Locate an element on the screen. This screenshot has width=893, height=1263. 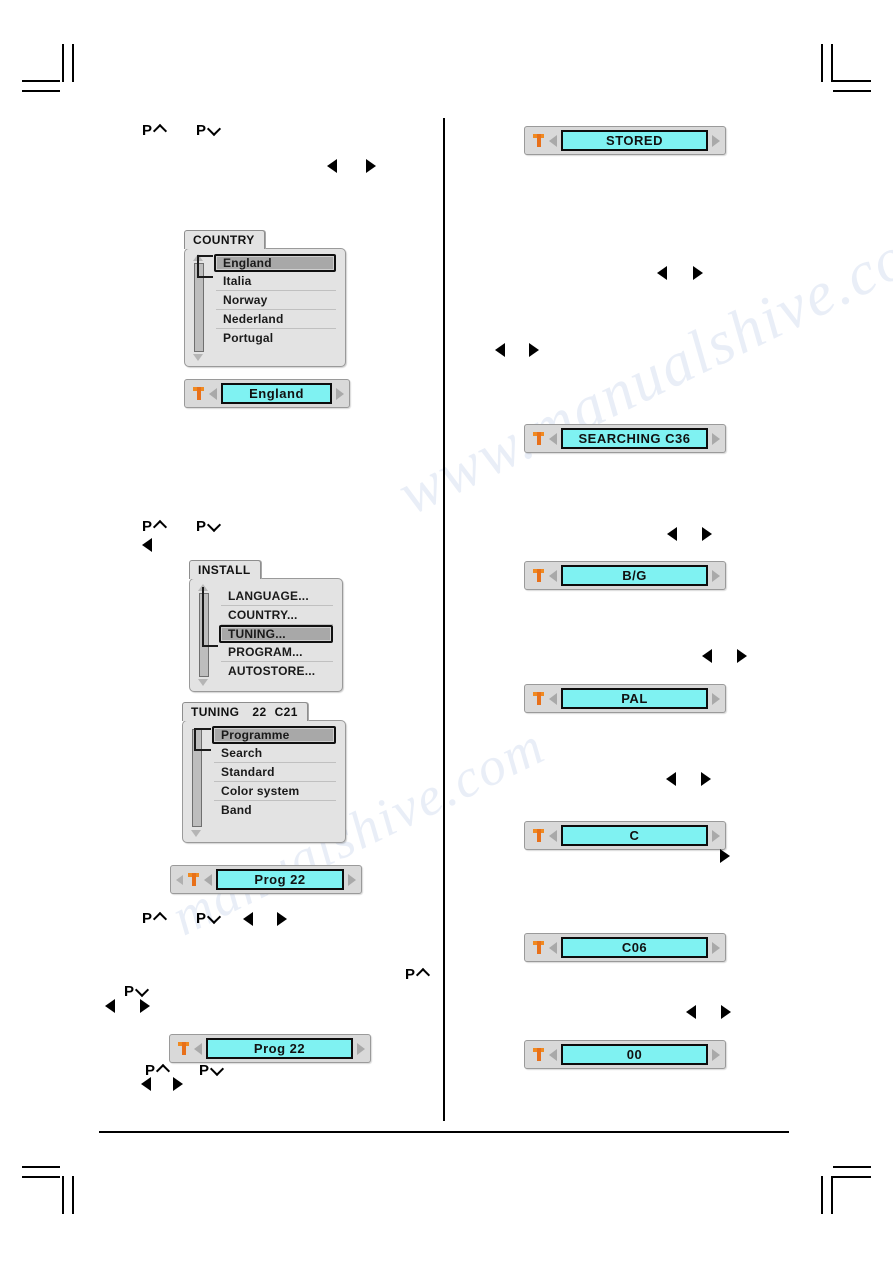
install-menu-tab: INSTALL is located at coordinates (225, 569).